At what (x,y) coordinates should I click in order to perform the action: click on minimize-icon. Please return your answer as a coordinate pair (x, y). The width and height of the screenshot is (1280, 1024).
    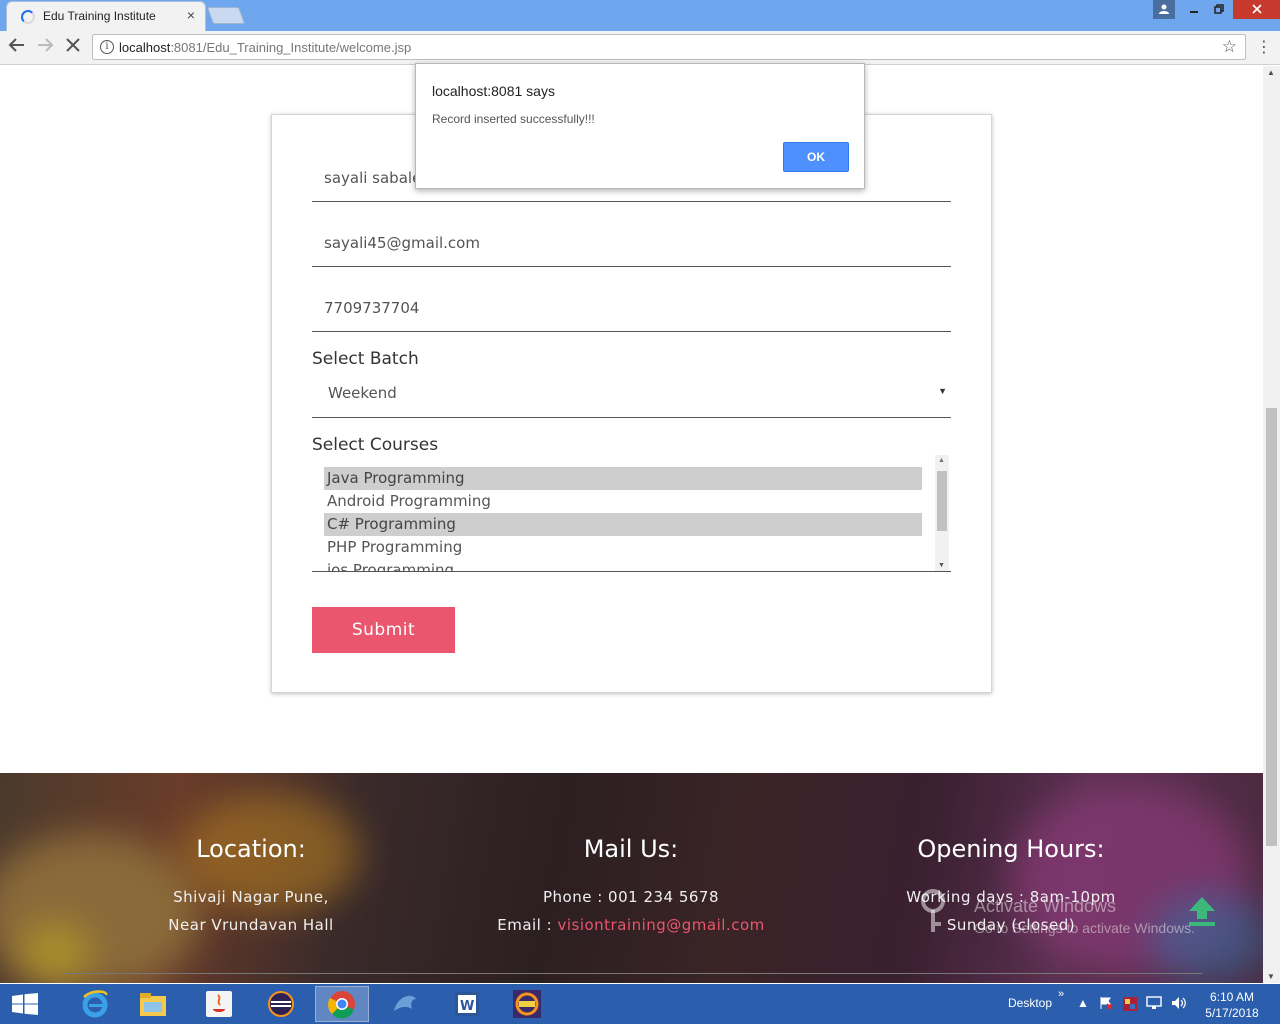
    Looking at the image, I should click on (1194, 9).